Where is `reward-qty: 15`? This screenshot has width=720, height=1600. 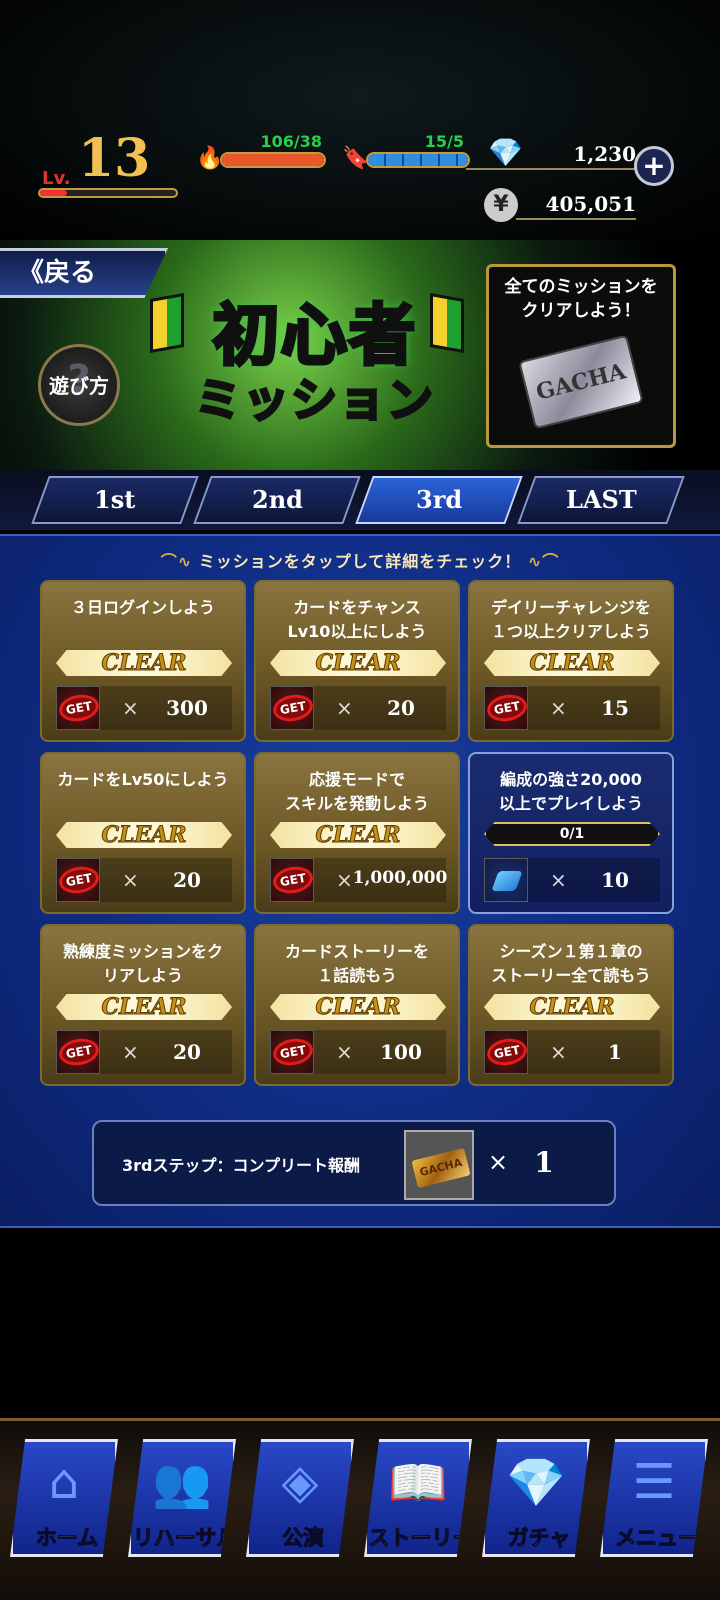 reward-qty: 15 is located at coordinates (615, 708).